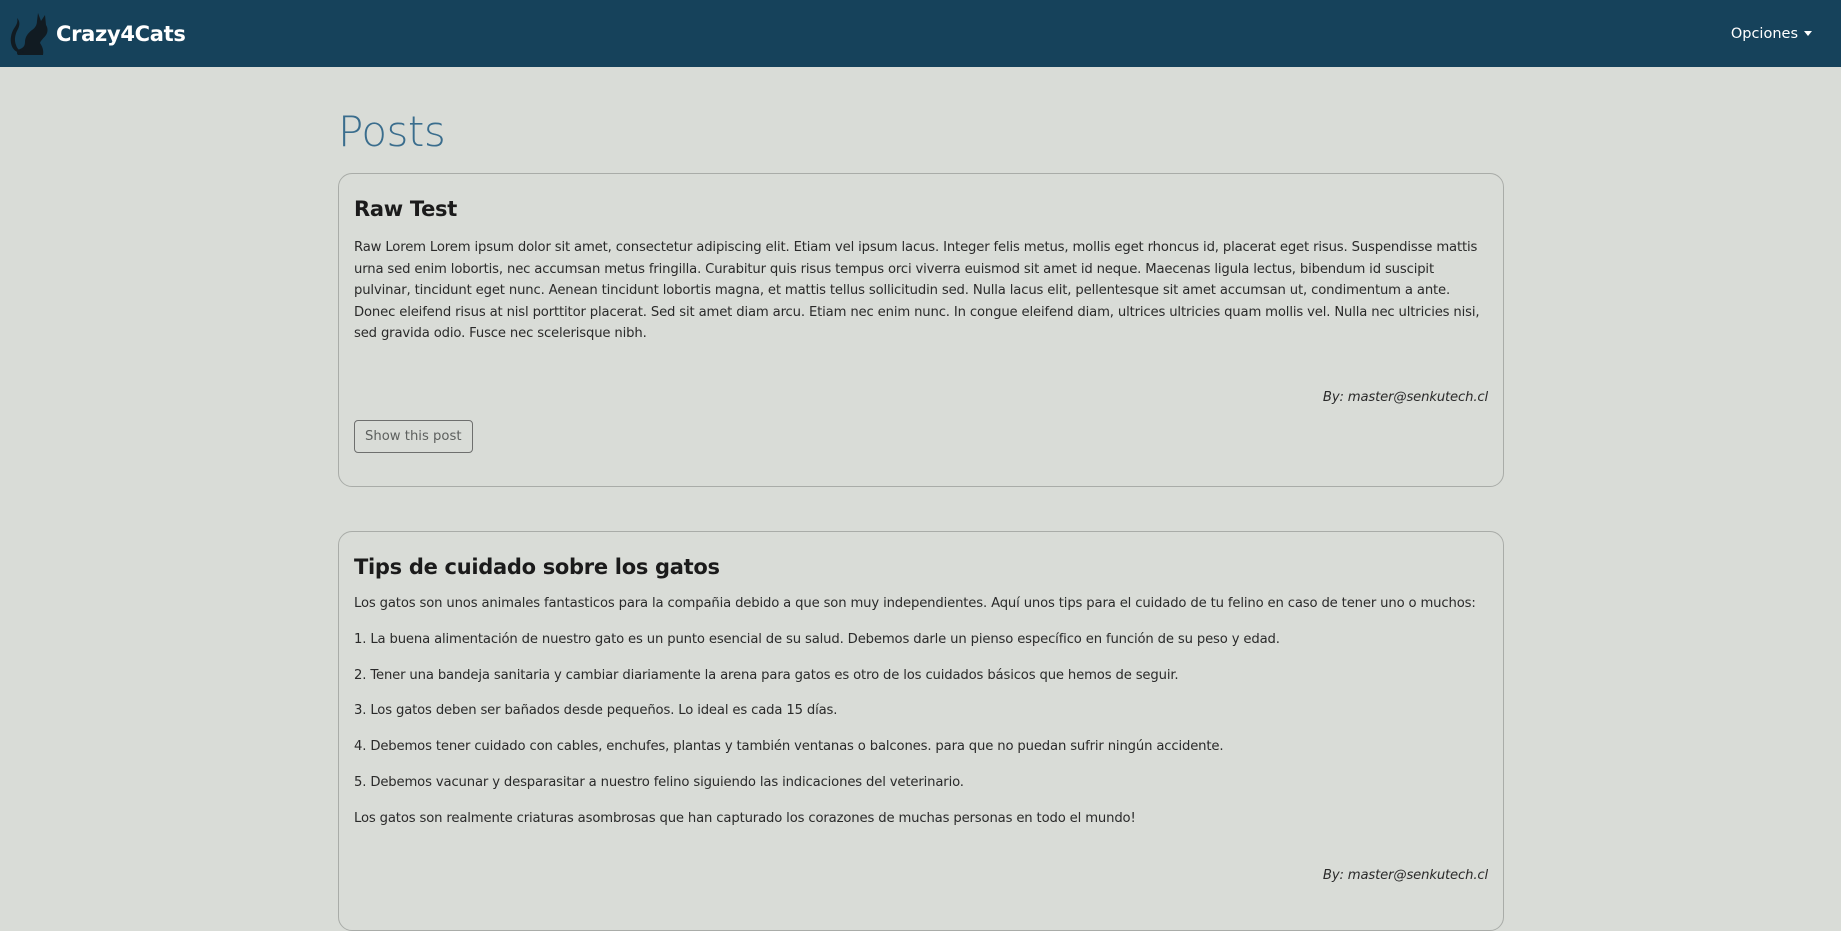 This screenshot has width=1841, height=931. What do you see at coordinates (1764, 33) in the screenshot?
I see `options-label: Opciones` at bounding box center [1764, 33].